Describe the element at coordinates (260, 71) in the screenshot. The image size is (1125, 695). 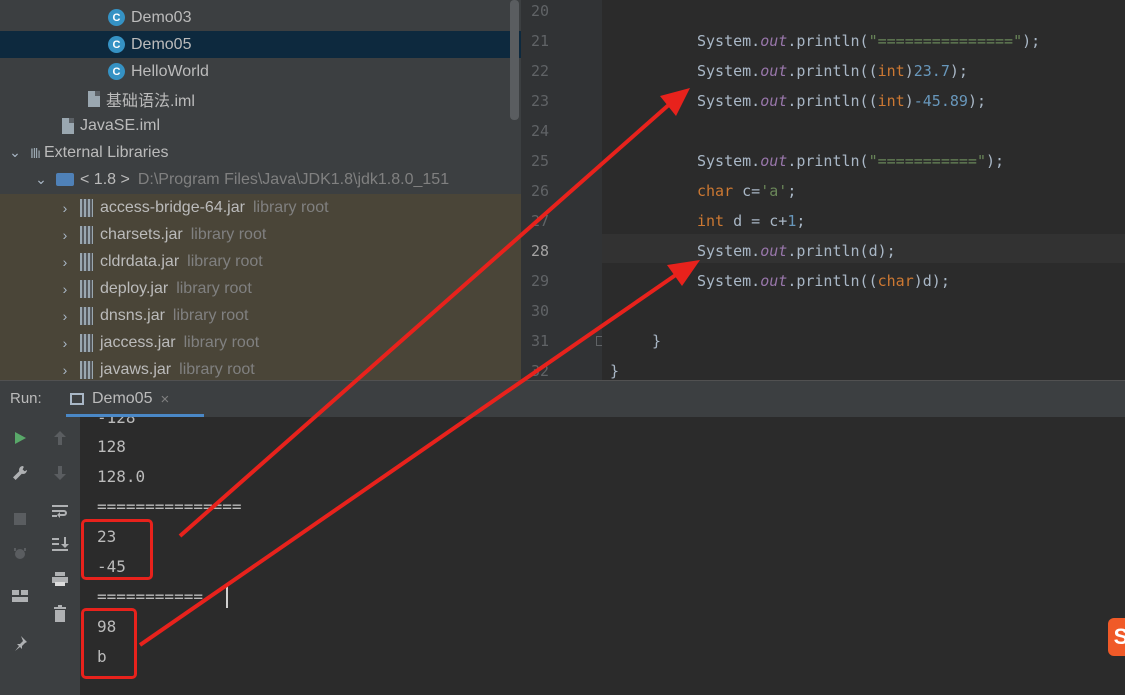
I see `tree-item-helloworld: C HelloWorld` at that location.